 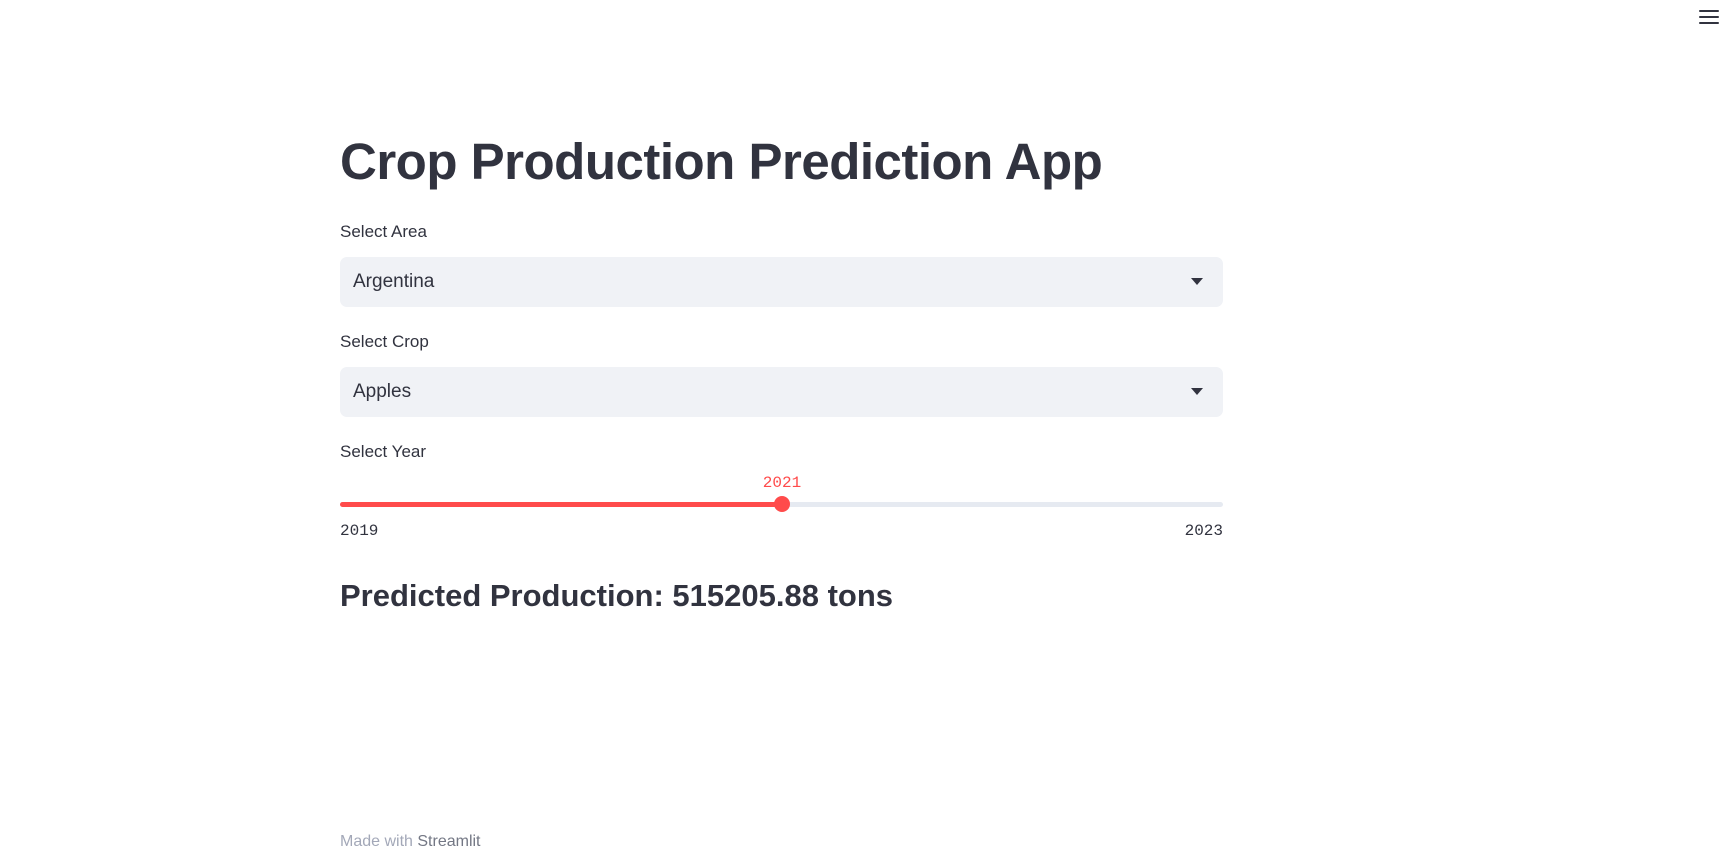 What do you see at coordinates (383, 451) in the screenshot?
I see `year-label: Select Year` at bounding box center [383, 451].